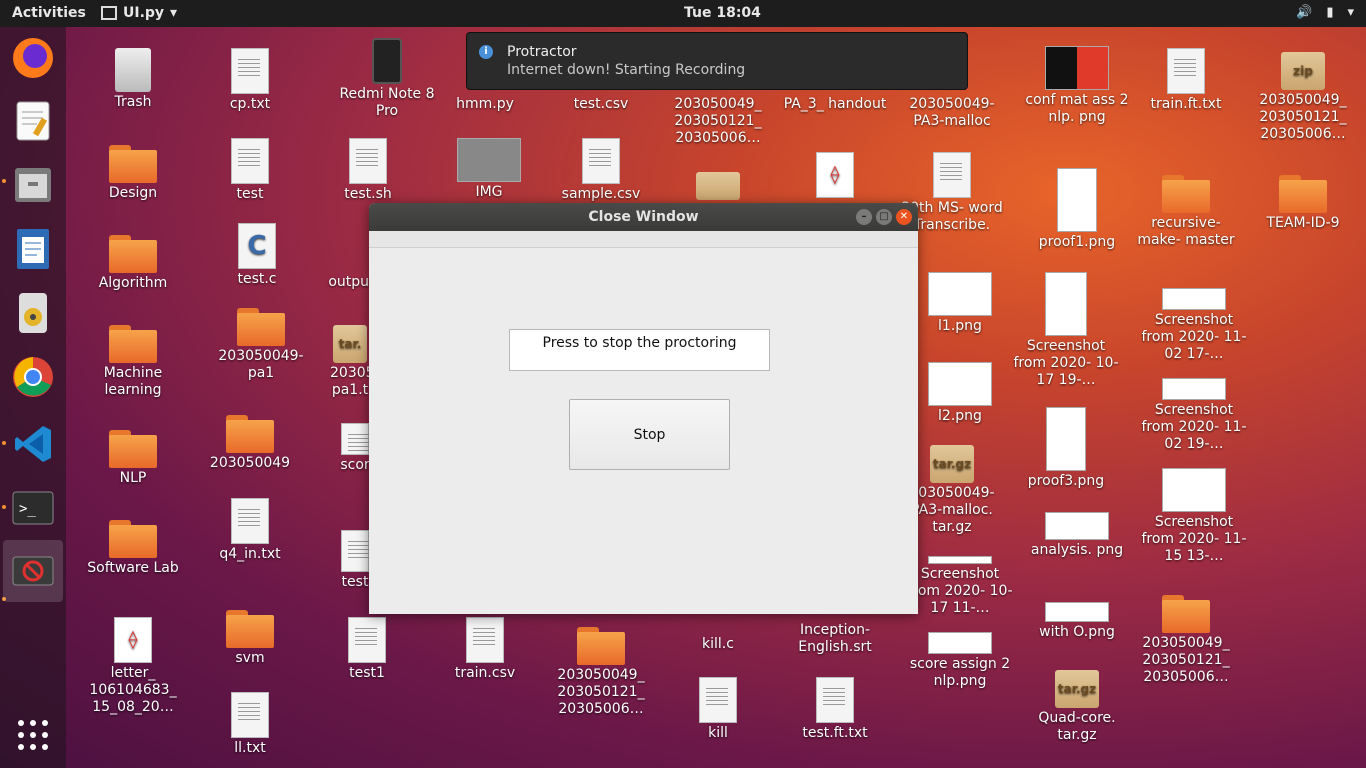 This screenshot has height=768, width=1366. What do you see at coordinates (835, 104) in the screenshot?
I see `desktop-icon-pa3-handout: PA_3_ handout` at bounding box center [835, 104].